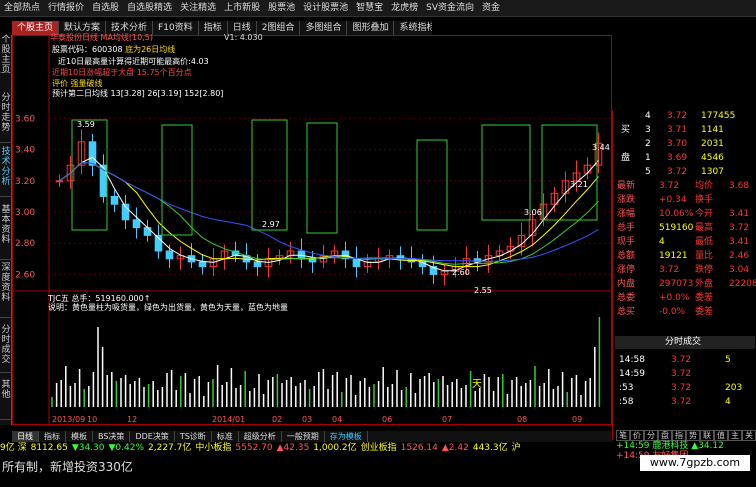 The height and width of the screenshot is (487, 756). Describe the element at coordinates (712, 172) in the screenshot. I see `ask-volume: 1307` at that location.